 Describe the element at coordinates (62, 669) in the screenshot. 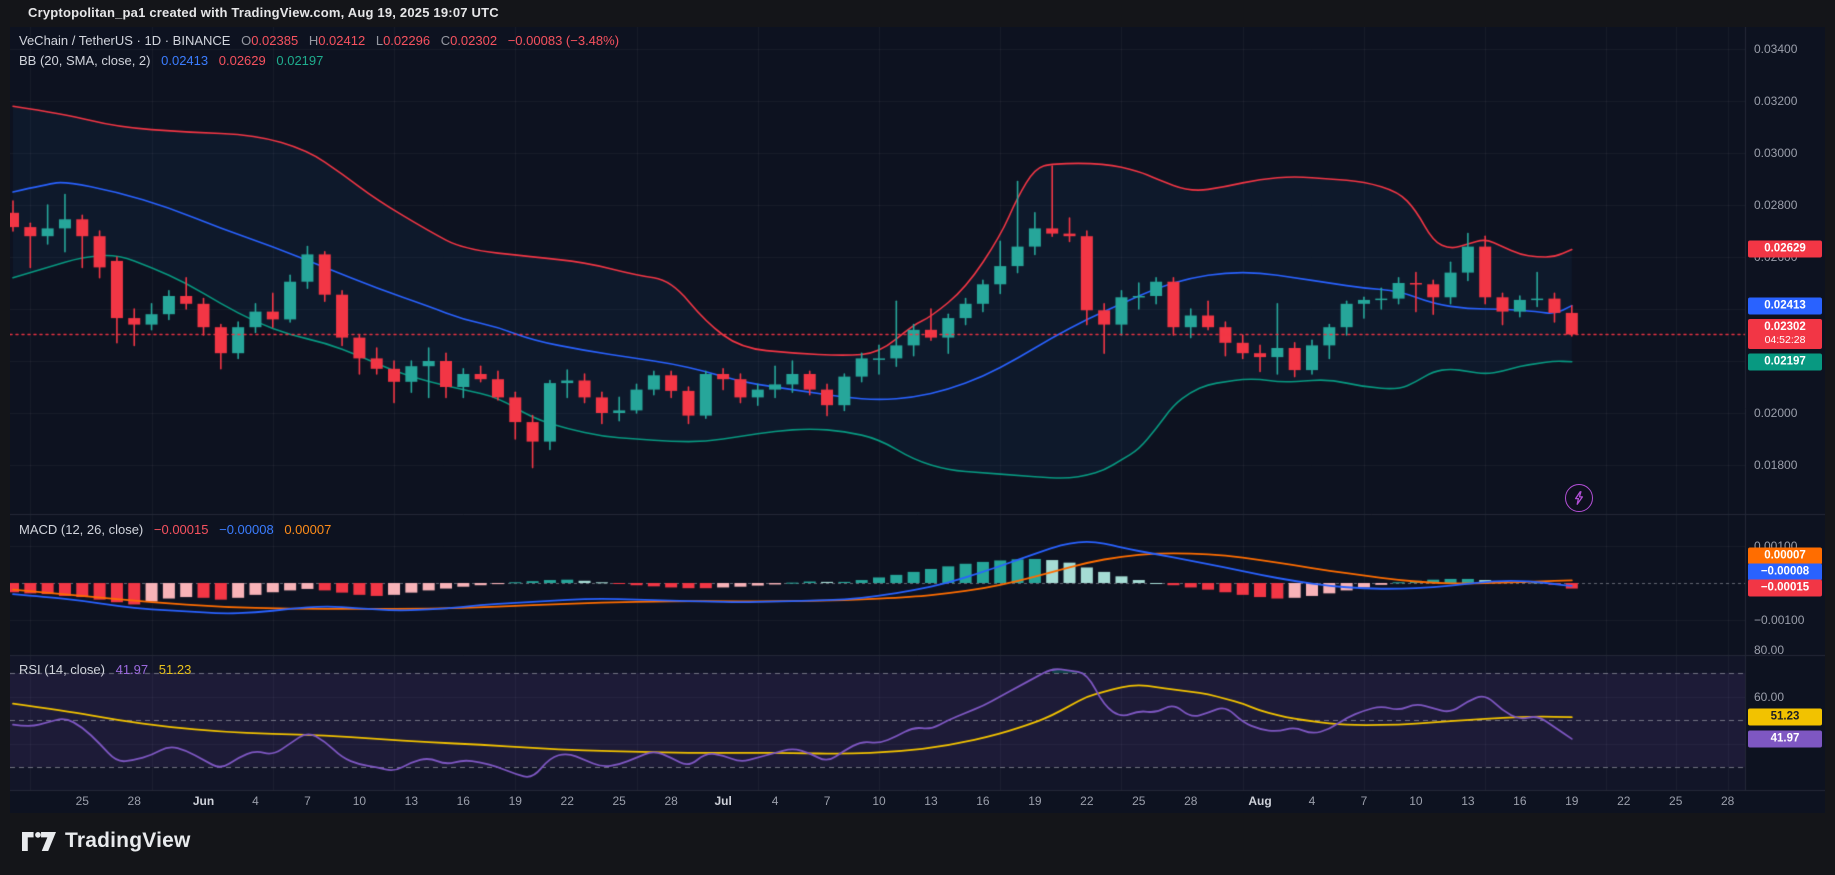

I see `rsi-name: RSI (14, close)` at that location.